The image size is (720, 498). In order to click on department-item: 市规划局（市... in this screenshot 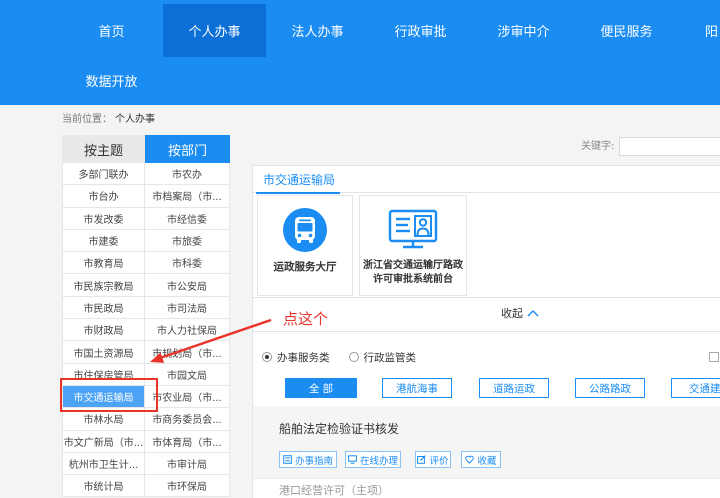, I will do `click(187, 352)`.